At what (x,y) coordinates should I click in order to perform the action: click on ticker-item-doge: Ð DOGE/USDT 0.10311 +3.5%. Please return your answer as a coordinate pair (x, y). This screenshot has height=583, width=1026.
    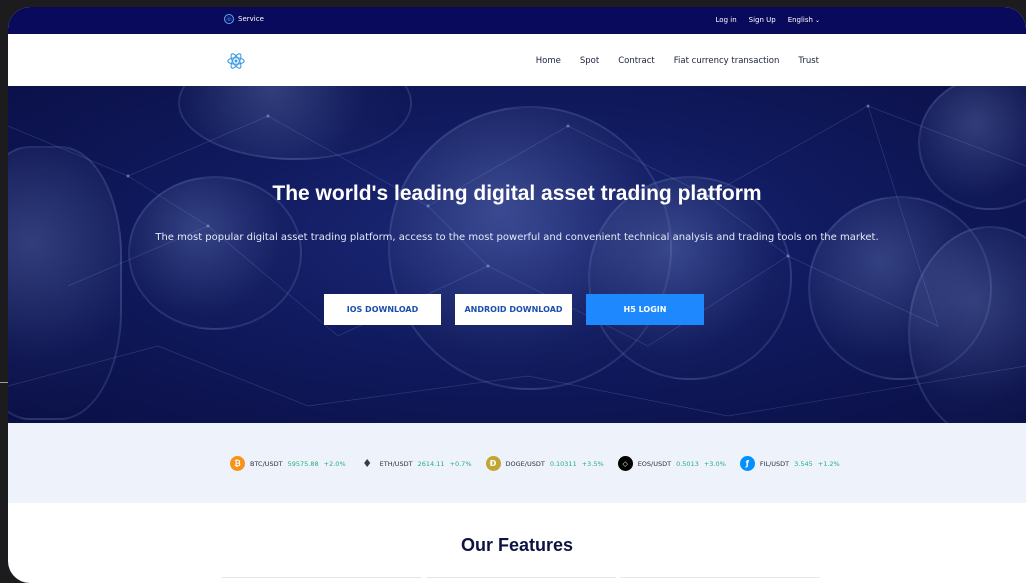
    Looking at the image, I should click on (544, 463).